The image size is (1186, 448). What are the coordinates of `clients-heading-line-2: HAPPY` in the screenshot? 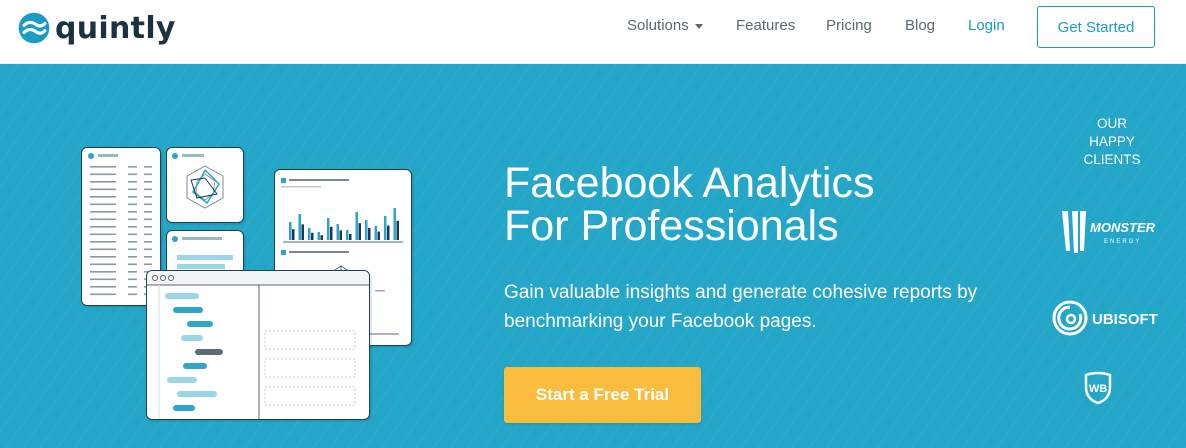 It's located at (1112, 141).